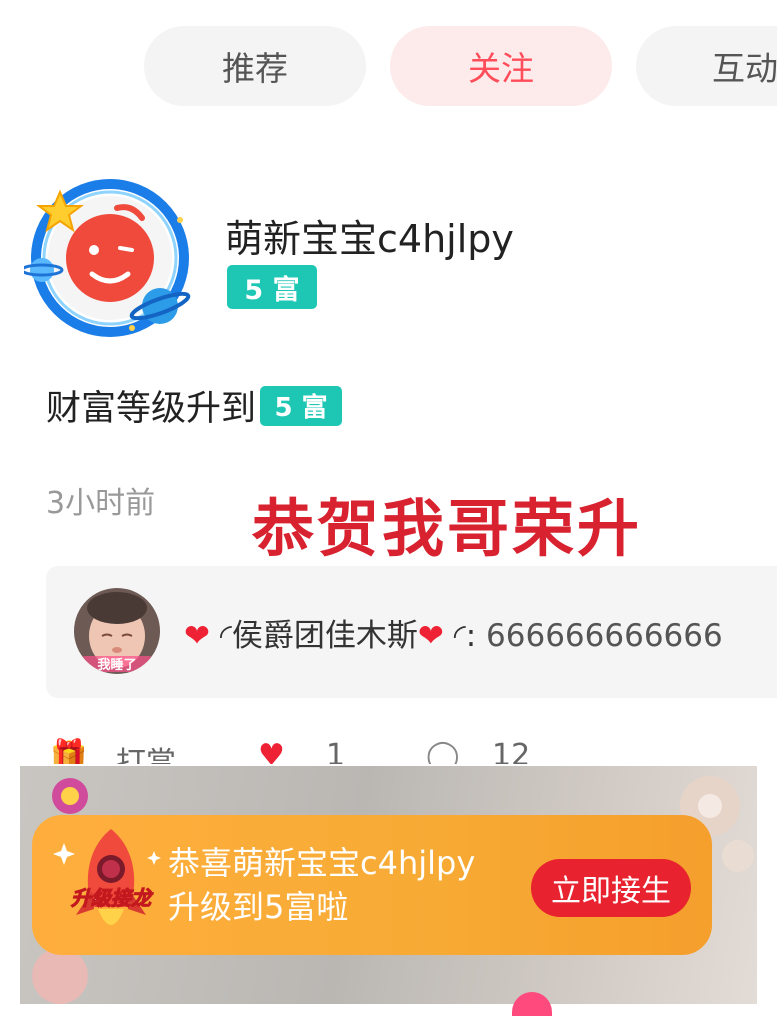 The height and width of the screenshot is (1024, 777). I want to click on like-icon: ♥, so click(271, 751).